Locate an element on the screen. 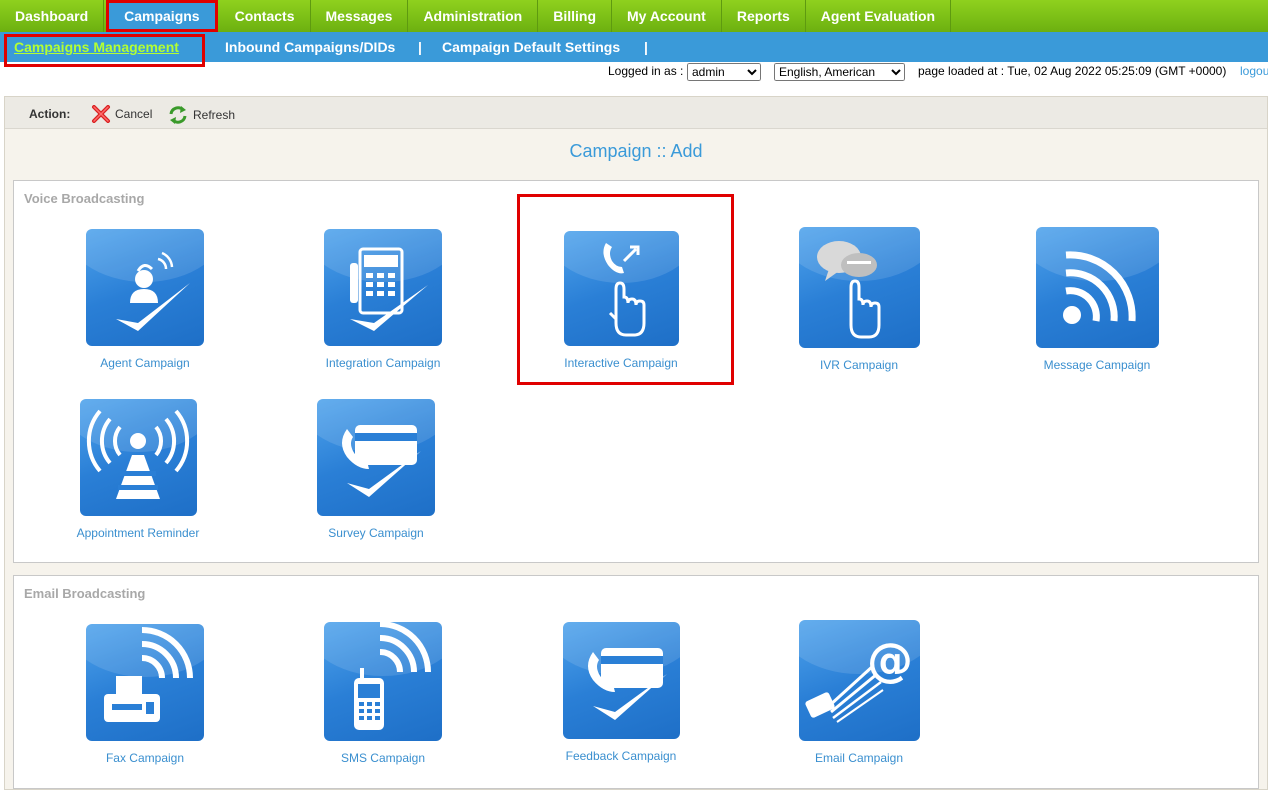 Image resolution: width=1268 pixels, height=790 pixels. ivr-campaign-option: IVR Campaign is located at coordinates (859, 299).